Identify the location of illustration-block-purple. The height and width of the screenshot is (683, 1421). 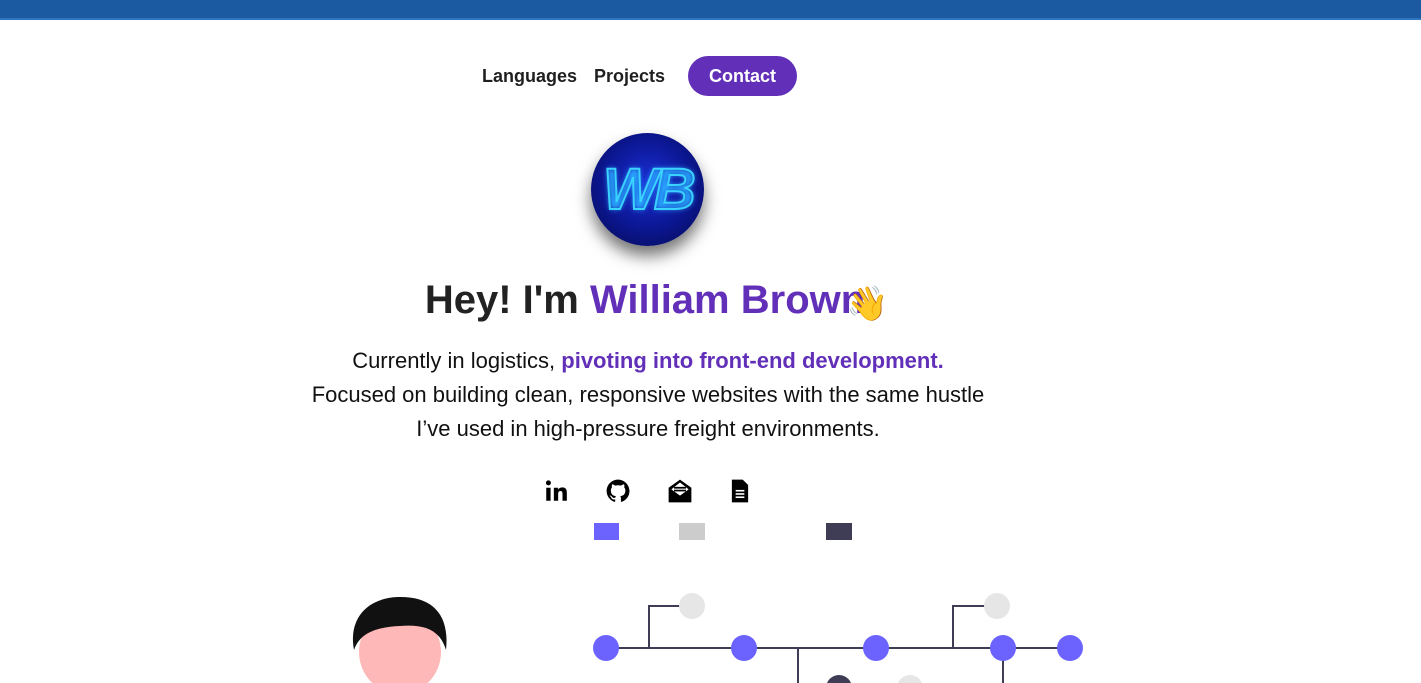
(606, 531).